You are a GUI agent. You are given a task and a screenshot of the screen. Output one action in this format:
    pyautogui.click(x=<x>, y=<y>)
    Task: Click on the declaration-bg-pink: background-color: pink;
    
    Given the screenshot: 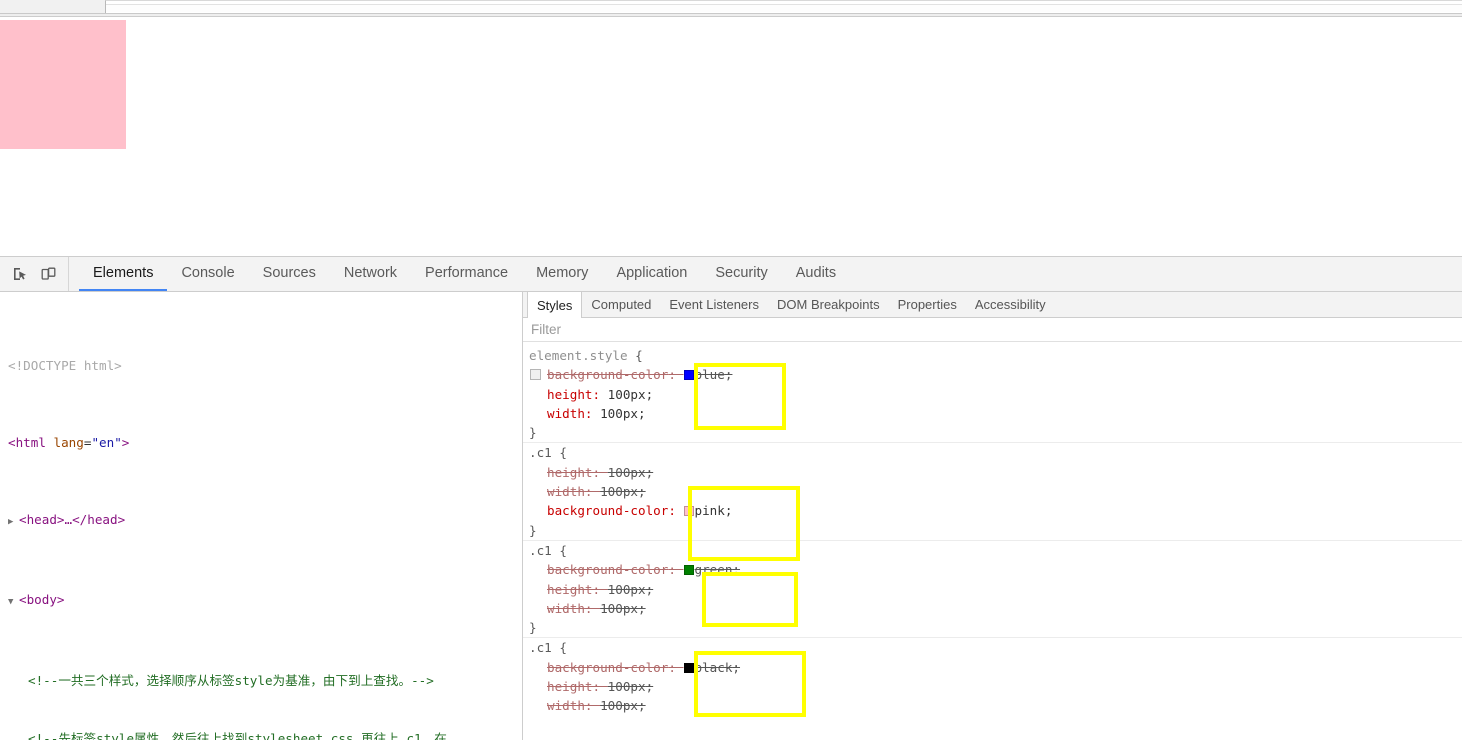 What is the action you would take?
    pyautogui.click(x=995, y=510)
    